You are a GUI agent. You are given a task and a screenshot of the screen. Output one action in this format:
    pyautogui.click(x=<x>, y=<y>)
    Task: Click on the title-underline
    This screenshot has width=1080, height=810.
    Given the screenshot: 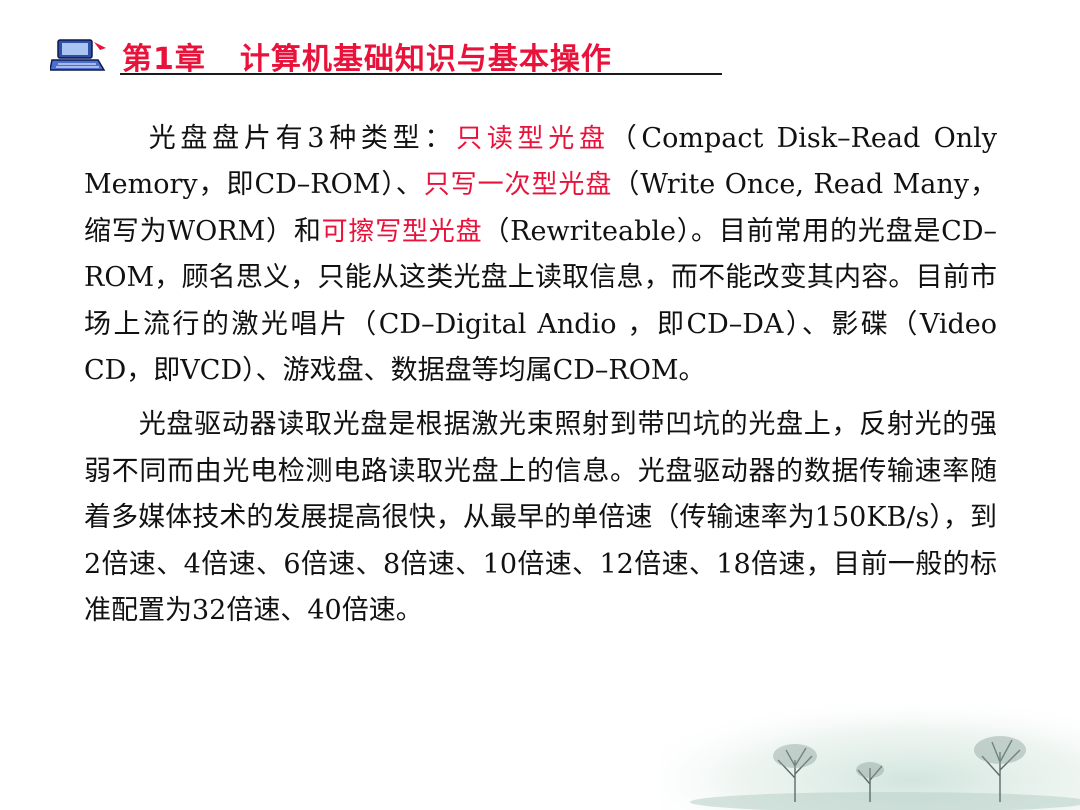 What is the action you would take?
    pyautogui.click(x=421, y=74)
    